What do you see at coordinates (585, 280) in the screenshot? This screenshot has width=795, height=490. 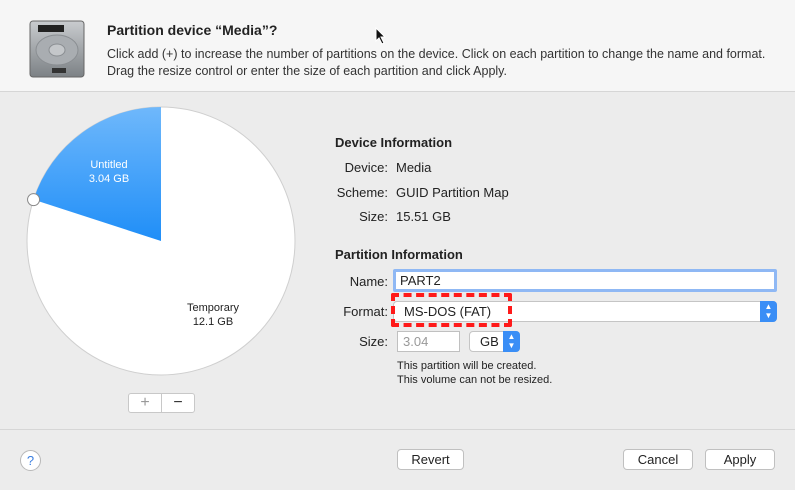 I see `partition-name-input: PART2` at bounding box center [585, 280].